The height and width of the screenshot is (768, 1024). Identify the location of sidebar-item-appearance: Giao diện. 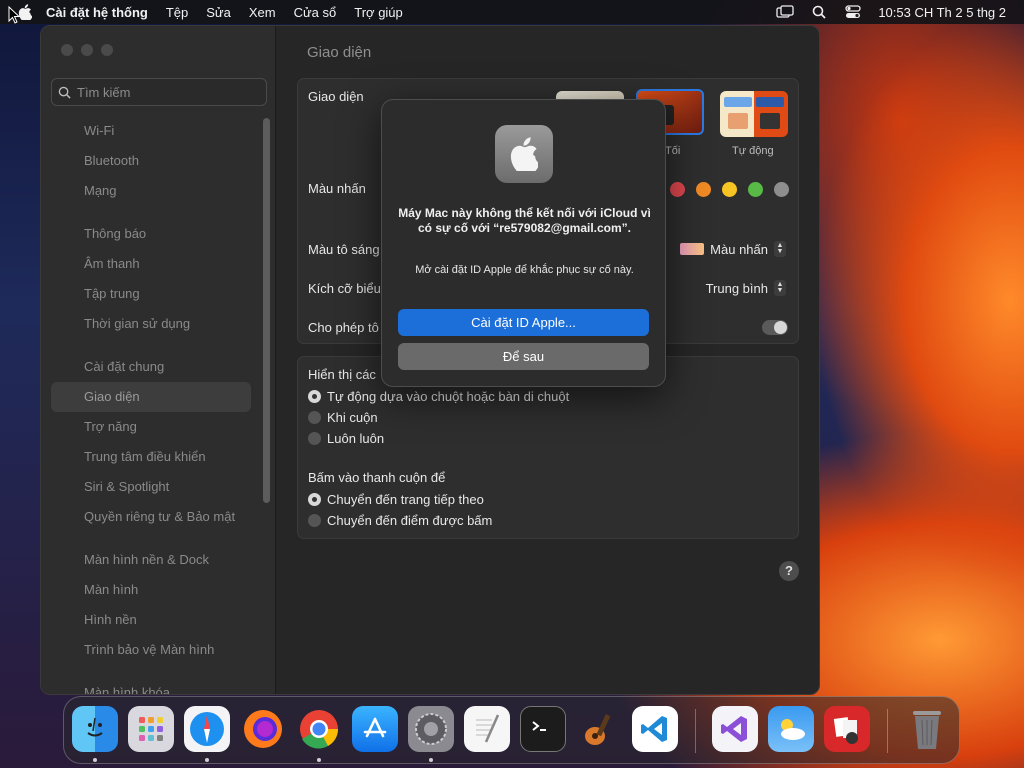
(151, 397).